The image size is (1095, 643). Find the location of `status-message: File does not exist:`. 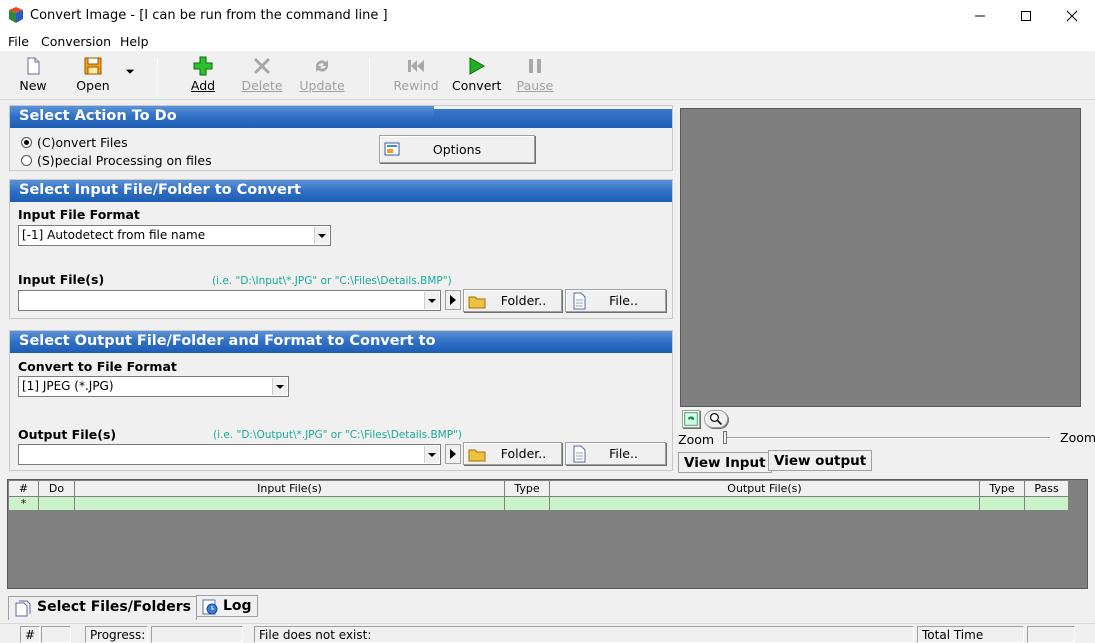

status-message: File does not exist: is located at coordinates (584, 634).